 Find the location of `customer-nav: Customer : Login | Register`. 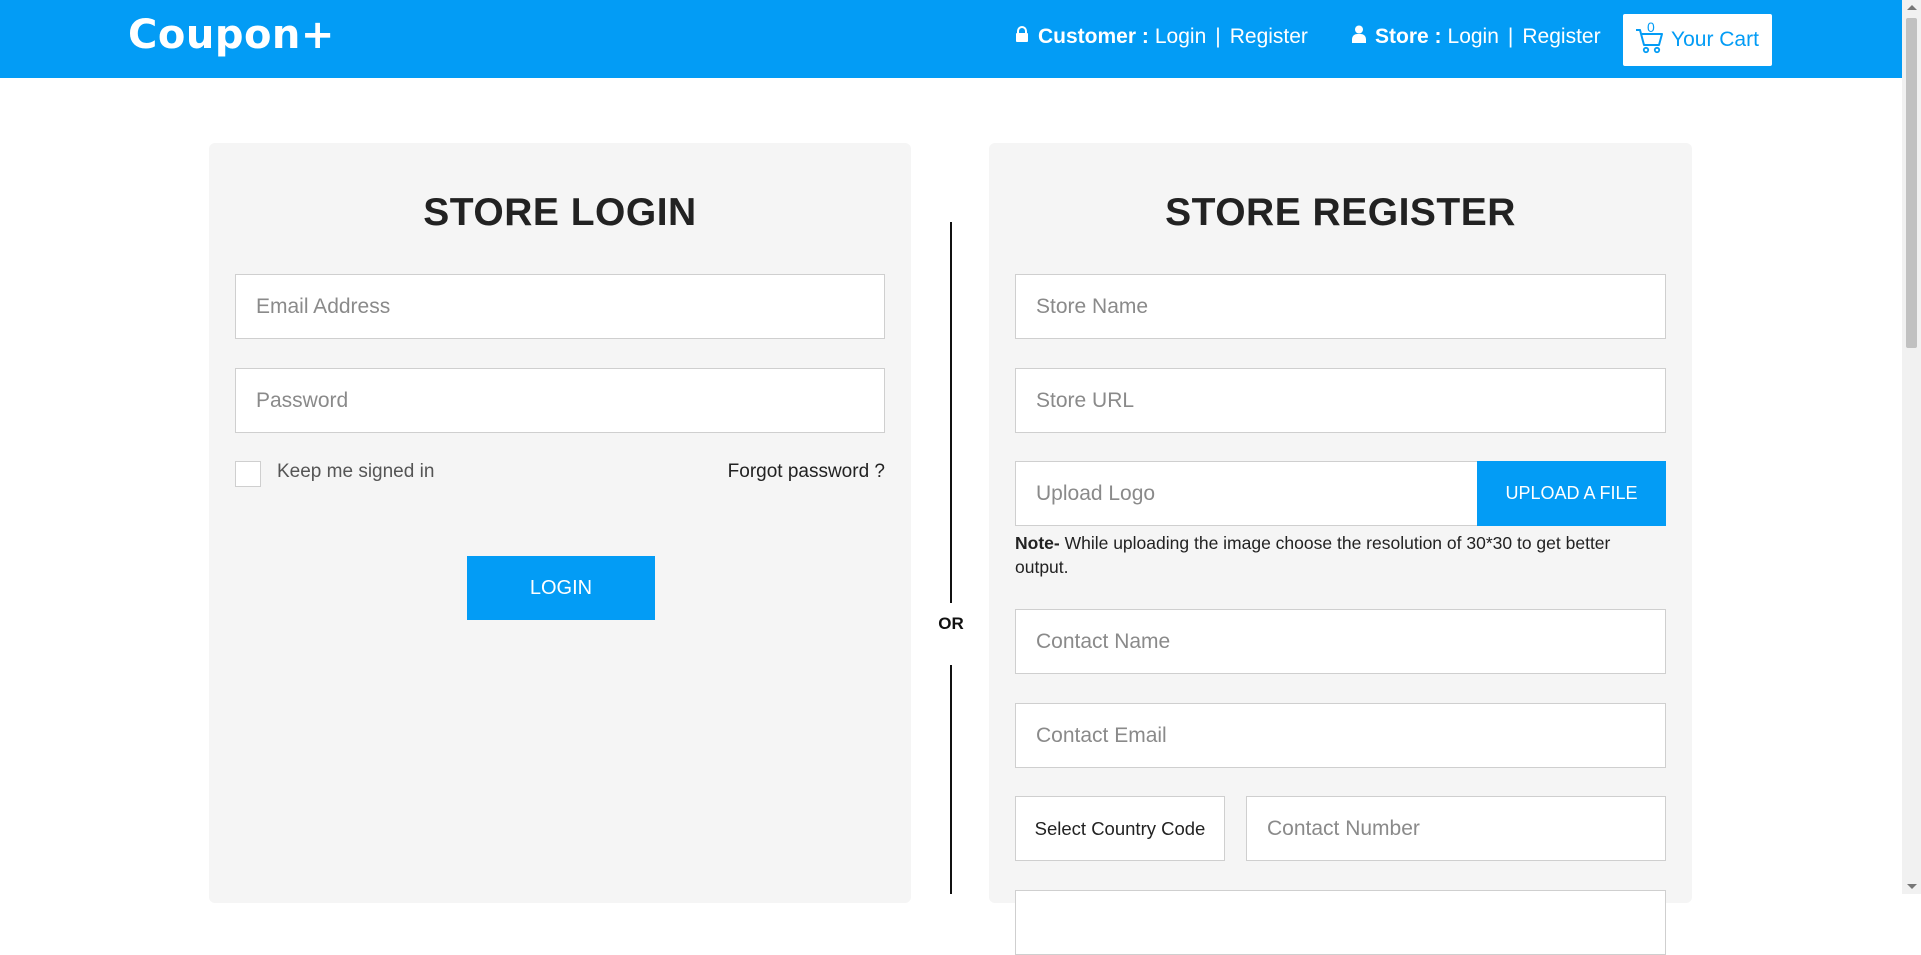

customer-nav: Customer : Login | Register is located at coordinates (1161, 37).